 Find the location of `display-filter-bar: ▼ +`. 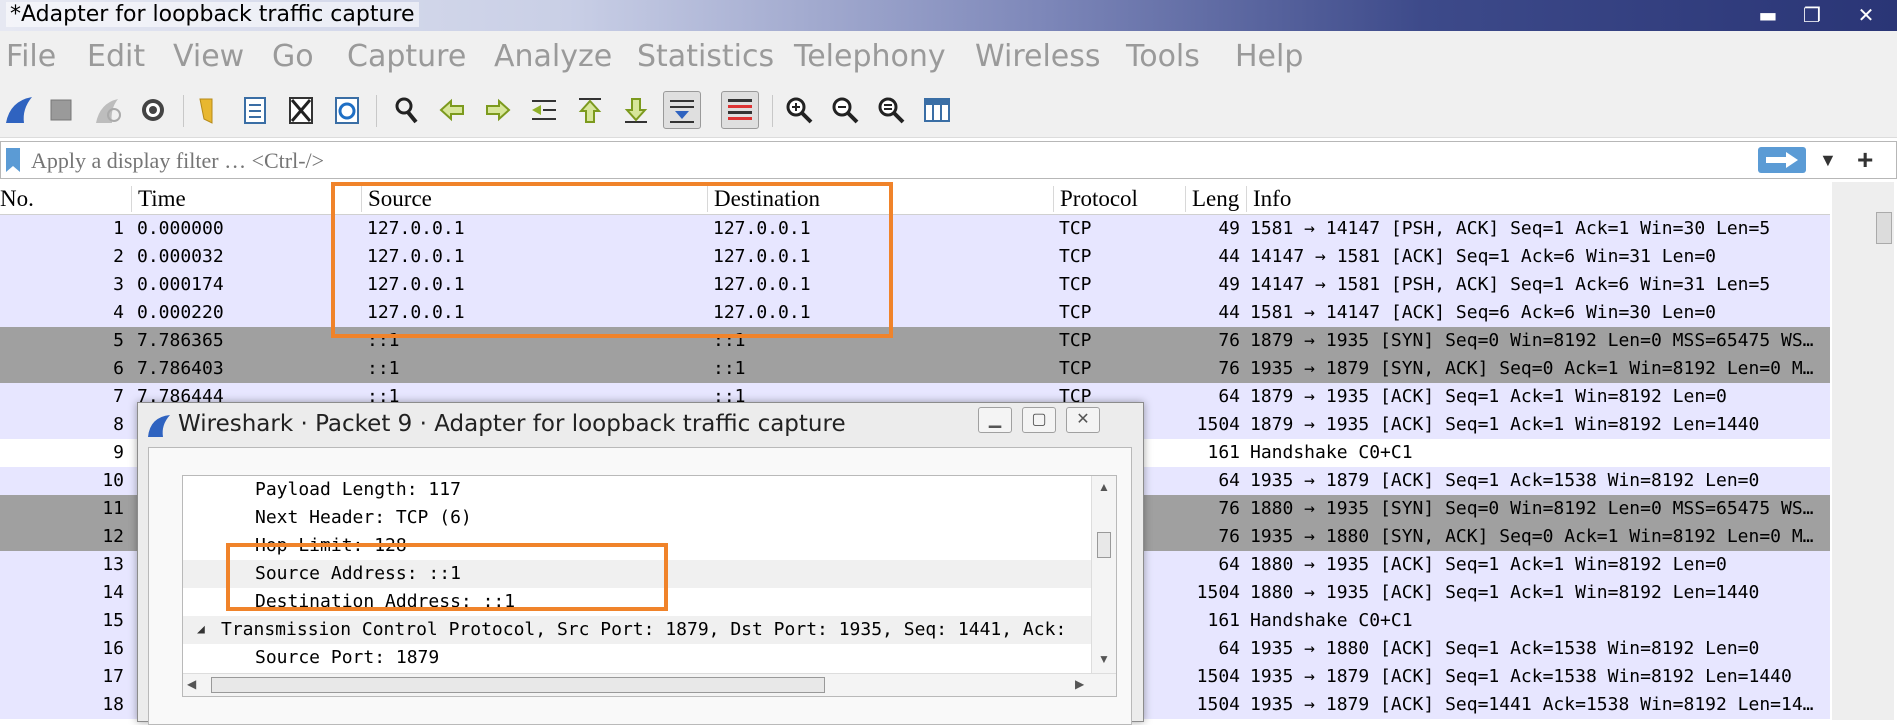

display-filter-bar: ▼ + is located at coordinates (948, 160).